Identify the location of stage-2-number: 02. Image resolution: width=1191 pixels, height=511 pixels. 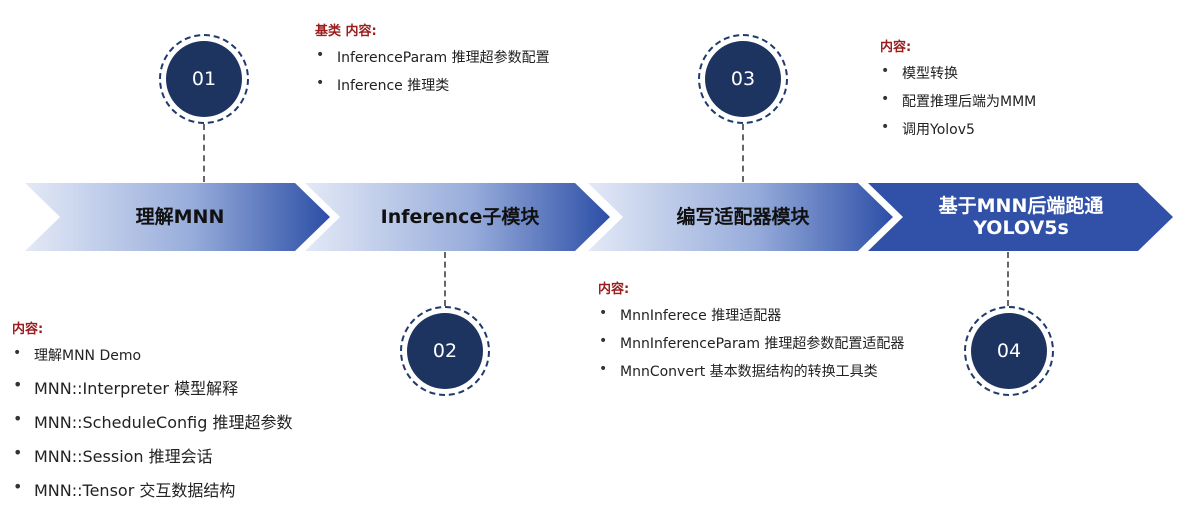
(445, 351).